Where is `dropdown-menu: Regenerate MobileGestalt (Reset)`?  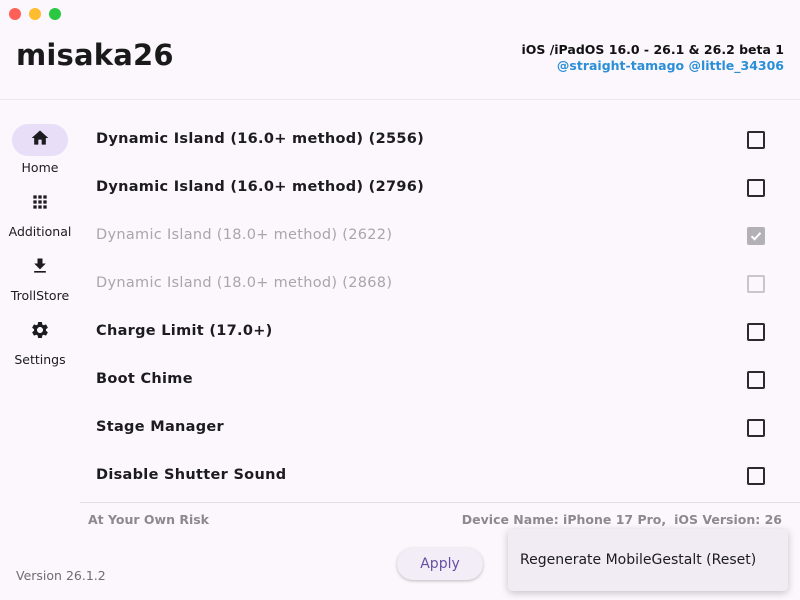 dropdown-menu: Regenerate MobileGestalt (Reset) is located at coordinates (648, 560).